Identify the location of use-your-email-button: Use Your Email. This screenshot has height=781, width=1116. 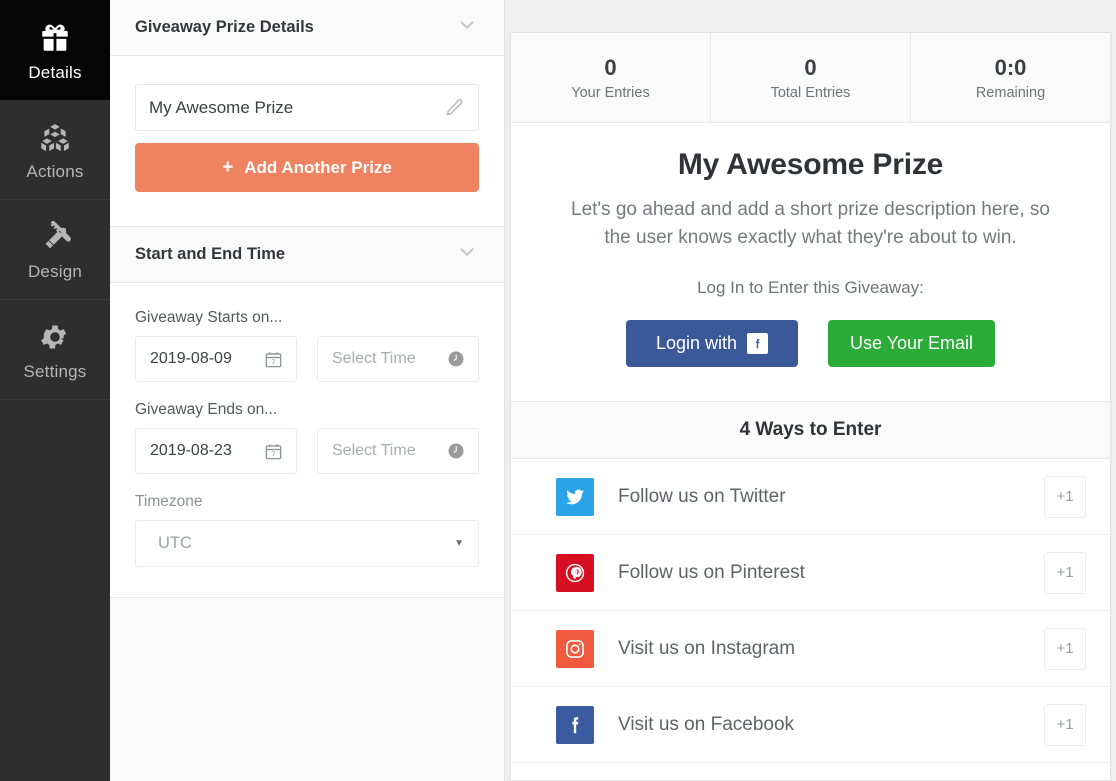
(911, 344).